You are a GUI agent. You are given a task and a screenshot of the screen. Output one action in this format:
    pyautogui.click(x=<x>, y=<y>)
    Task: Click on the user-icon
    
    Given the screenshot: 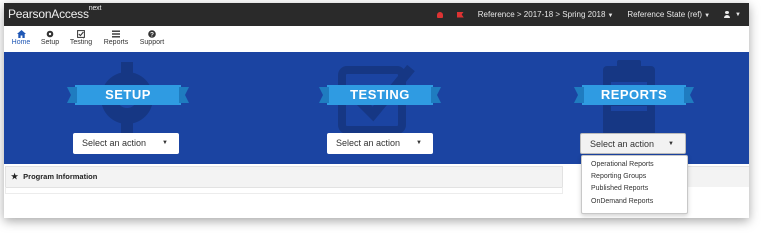 What is the action you would take?
    pyautogui.click(x=727, y=14)
    